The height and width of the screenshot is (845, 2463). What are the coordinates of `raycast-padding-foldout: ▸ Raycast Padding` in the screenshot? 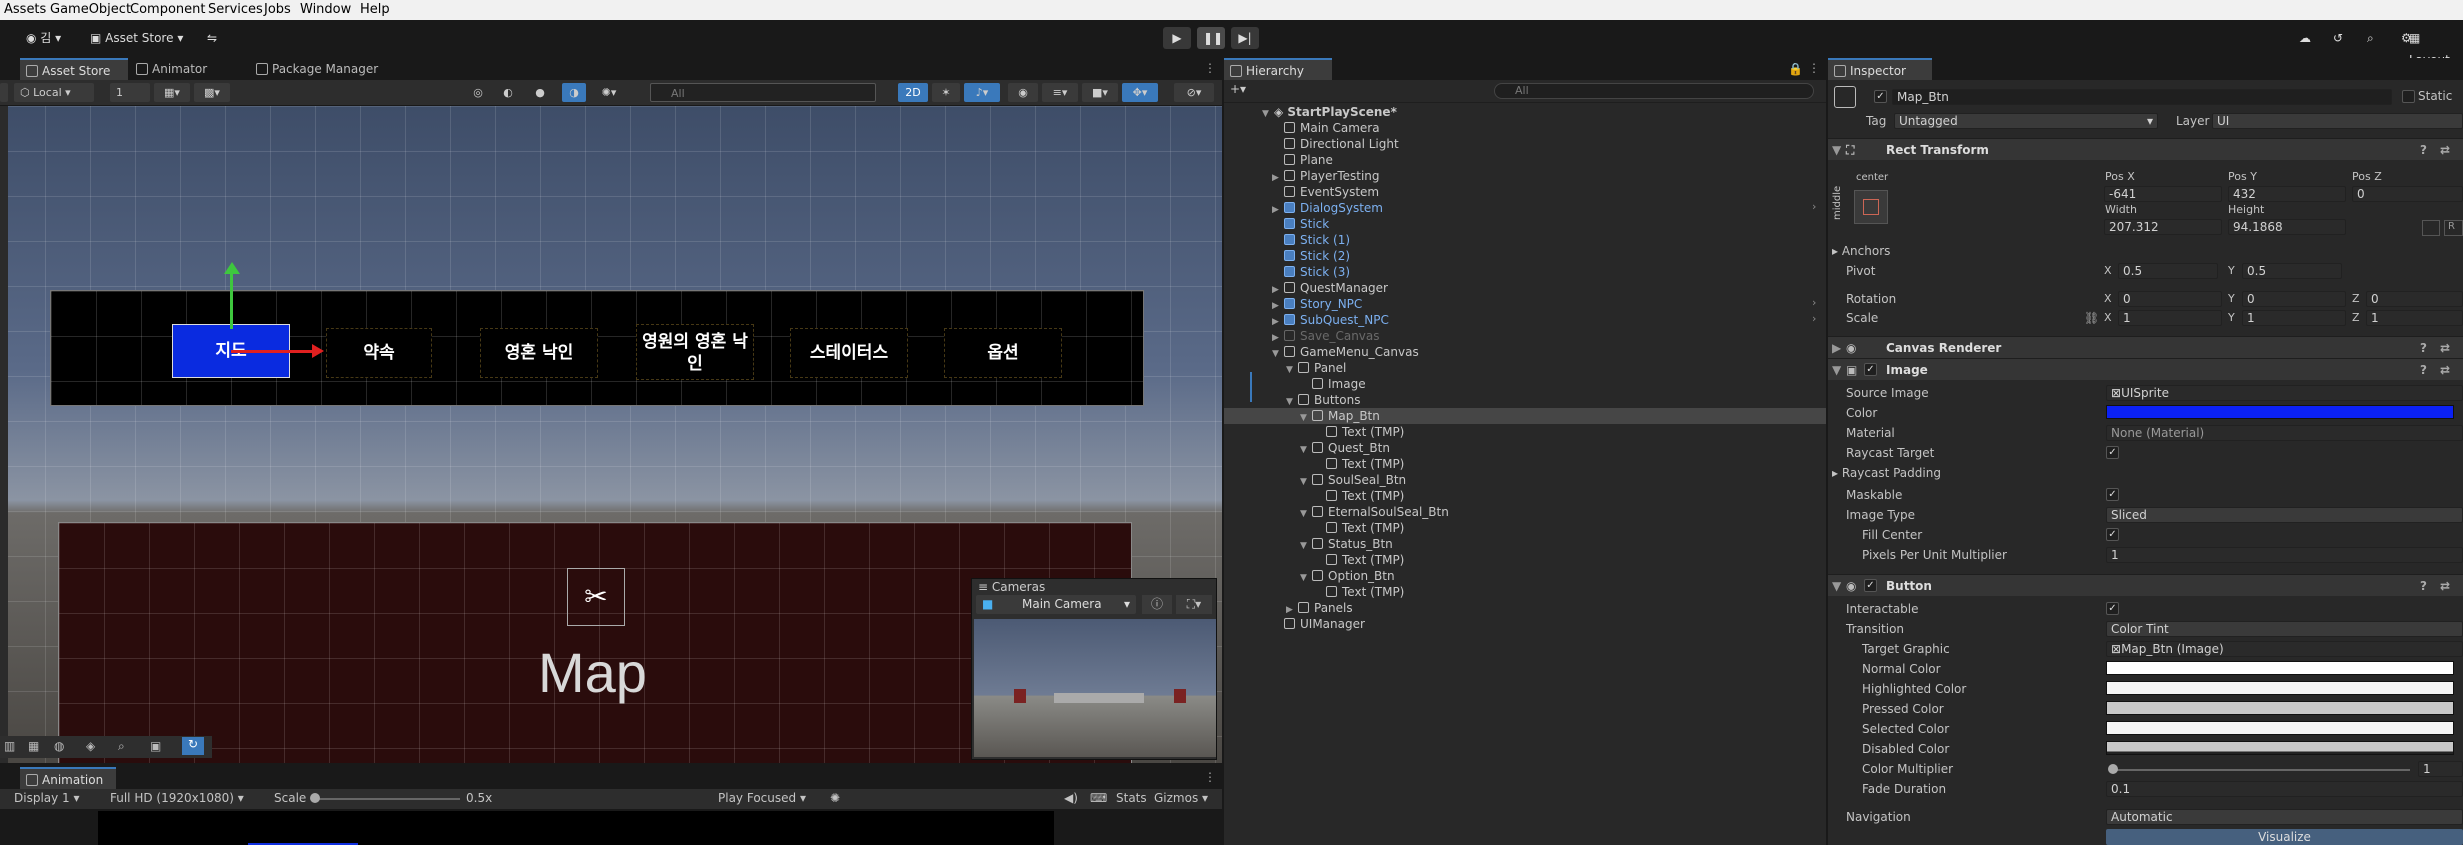 It's located at (1886, 473).